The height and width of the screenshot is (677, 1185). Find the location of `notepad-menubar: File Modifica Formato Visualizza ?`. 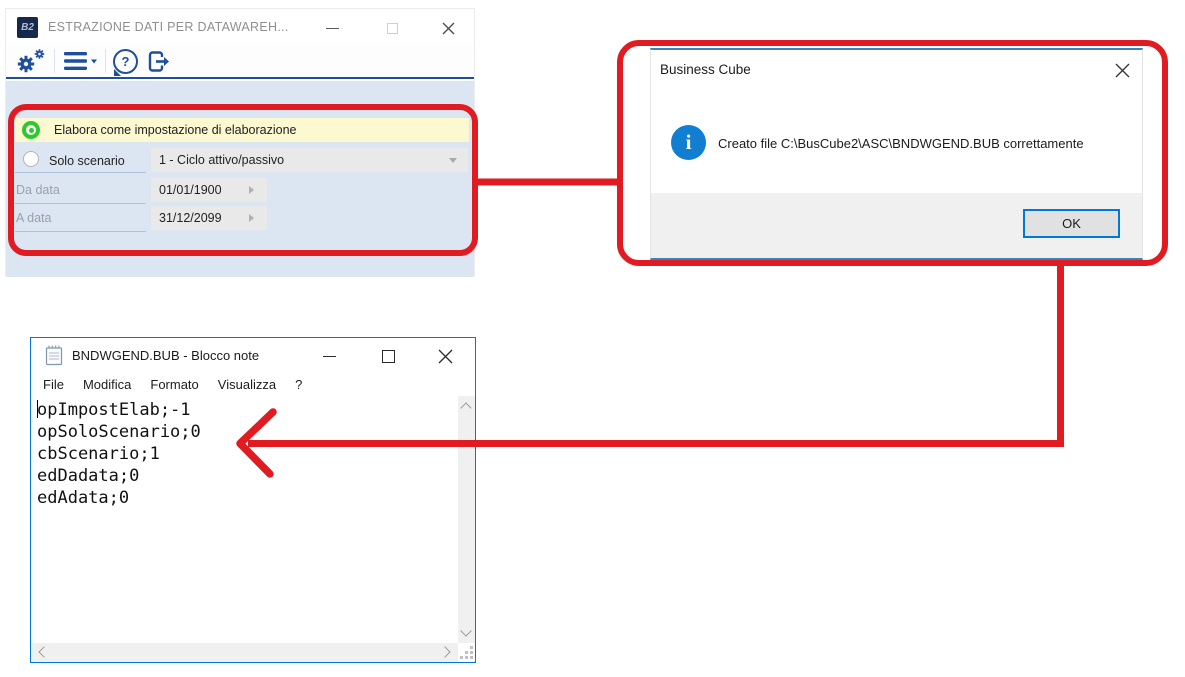

notepad-menubar: File Modifica Formato Visualizza ? is located at coordinates (253, 384).